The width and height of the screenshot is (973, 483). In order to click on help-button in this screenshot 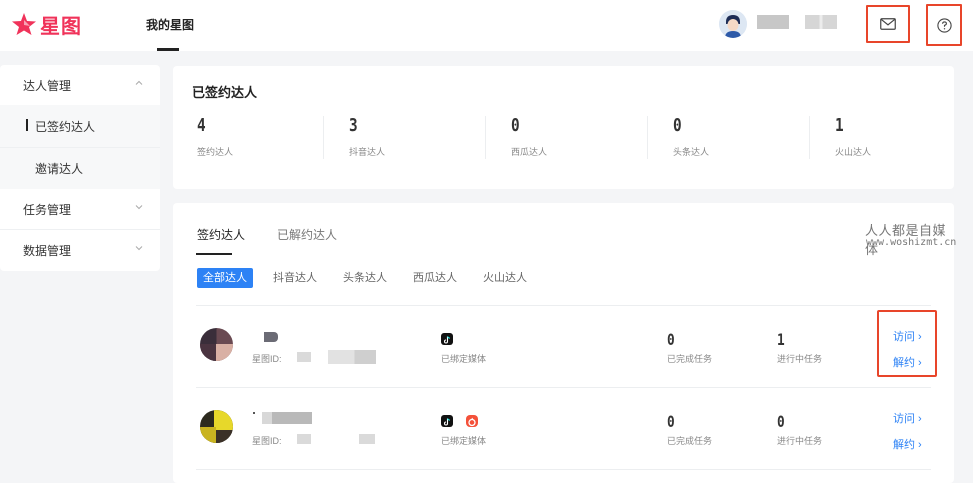, I will do `click(944, 25)`.